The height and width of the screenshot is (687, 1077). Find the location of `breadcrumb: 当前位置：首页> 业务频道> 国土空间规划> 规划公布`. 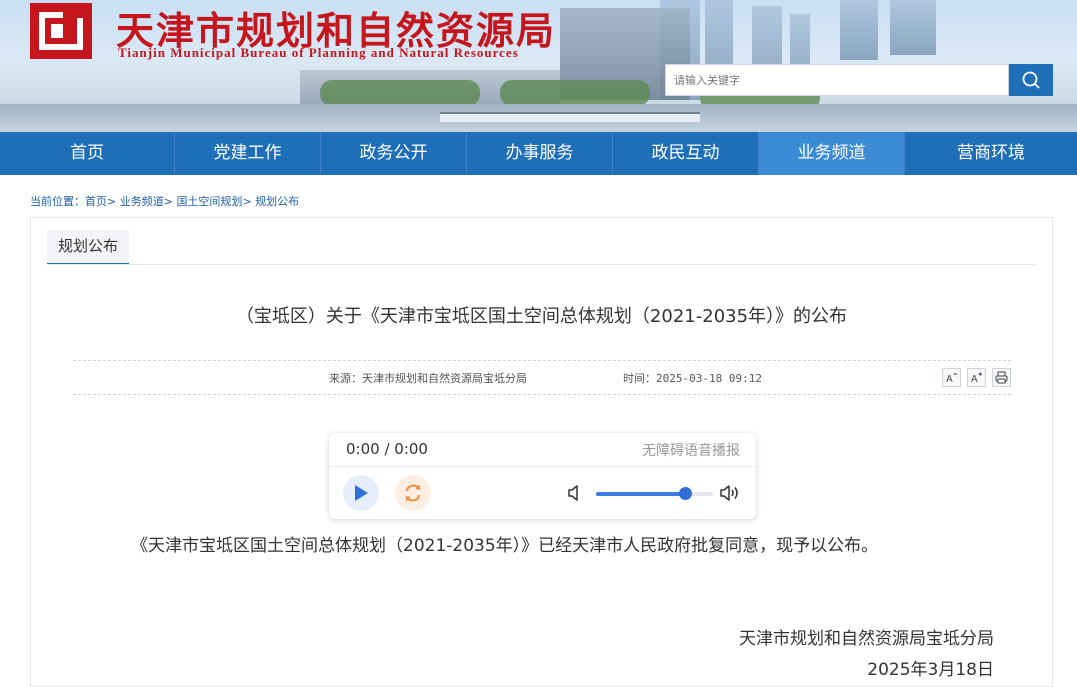

breadcrumb: 当前位置：首页> 业务频道> 国土空间规划> 规划公布 is located at coordinates (164, 201).